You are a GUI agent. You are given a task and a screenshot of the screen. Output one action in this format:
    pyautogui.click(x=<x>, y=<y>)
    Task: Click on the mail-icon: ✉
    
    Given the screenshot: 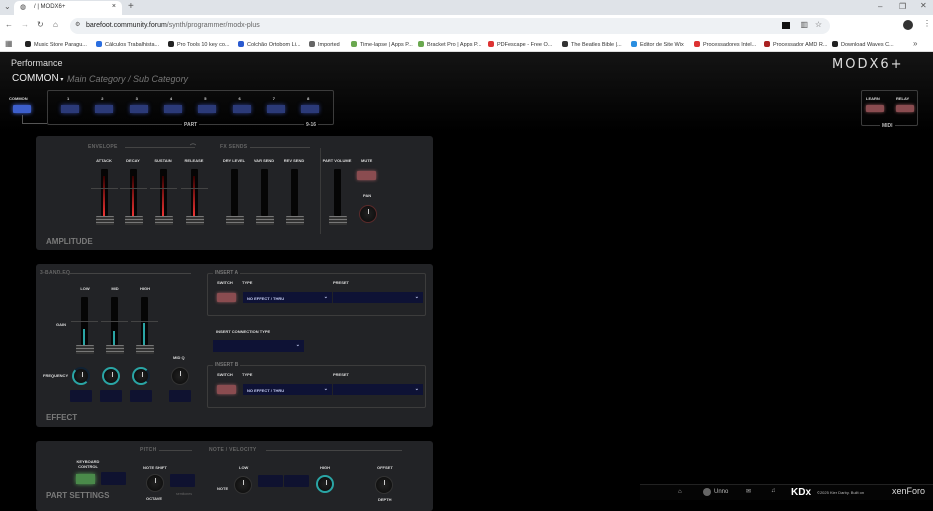 What is the action you would take?
    pyautogui.click(x=748, y=491)
    